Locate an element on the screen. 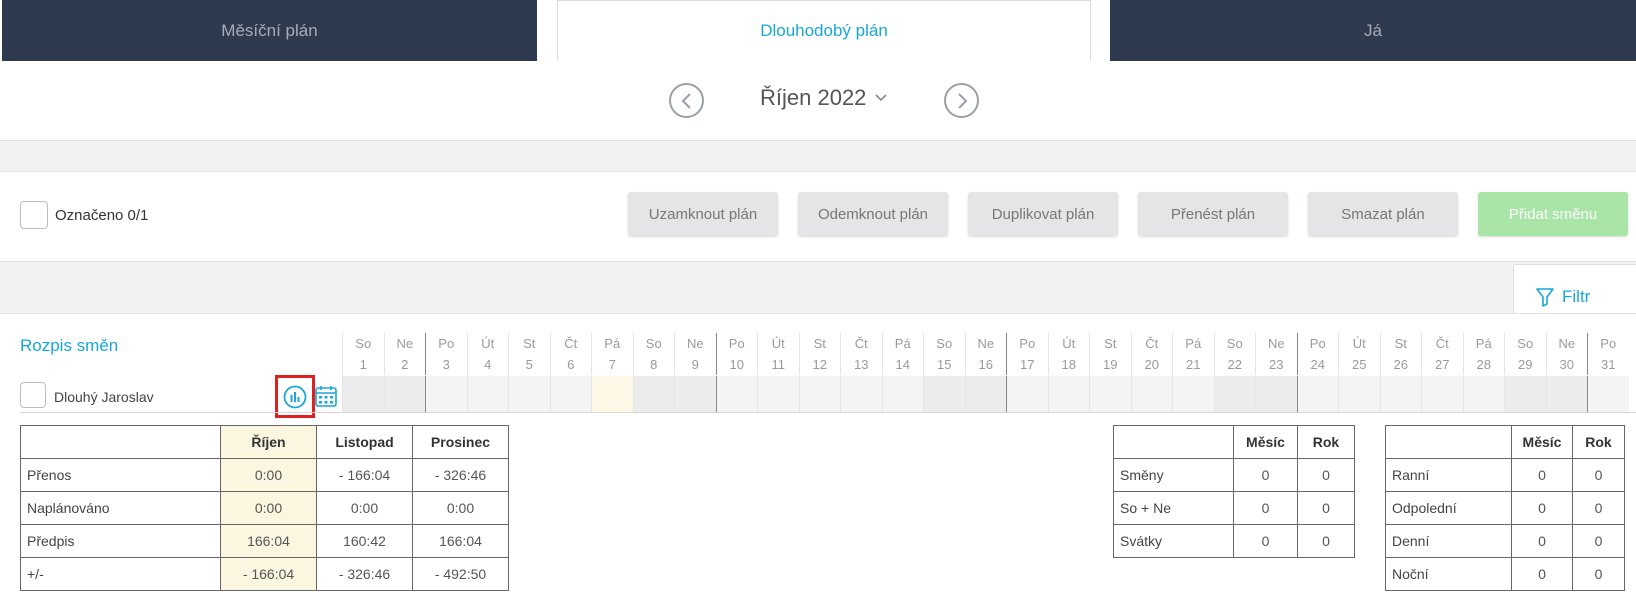 This screenshot has height=613, width=1636. row-label: Svátky is located at coordinates (1173, 541).